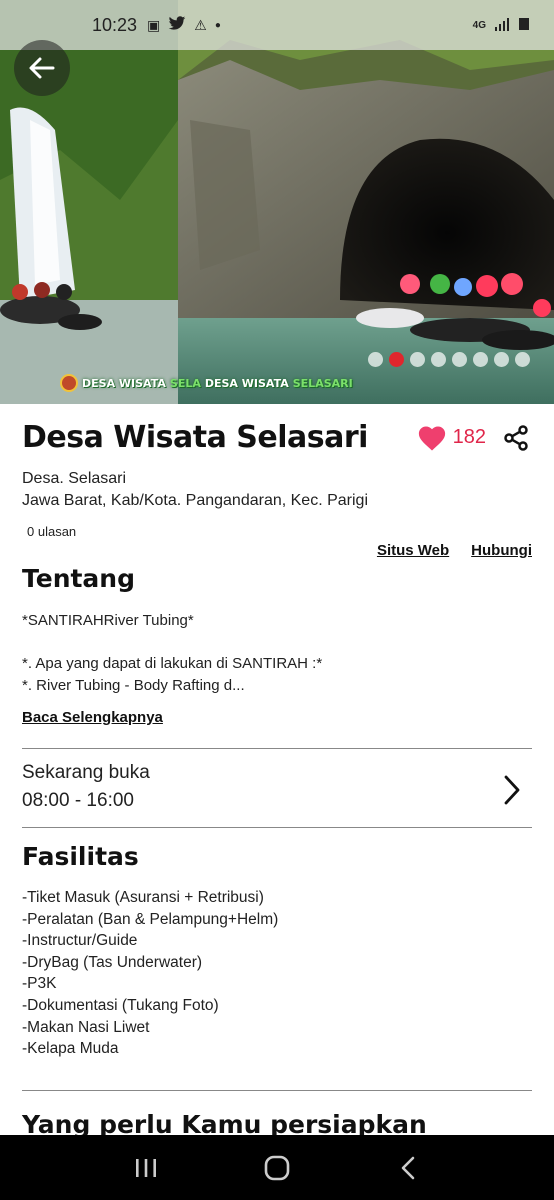 This screenshot has height=1200, width=554. What do you see at coordinates (177, 25) in the screenshot?
I see `twitter-notification-icon` at bounding box center [177, 25].